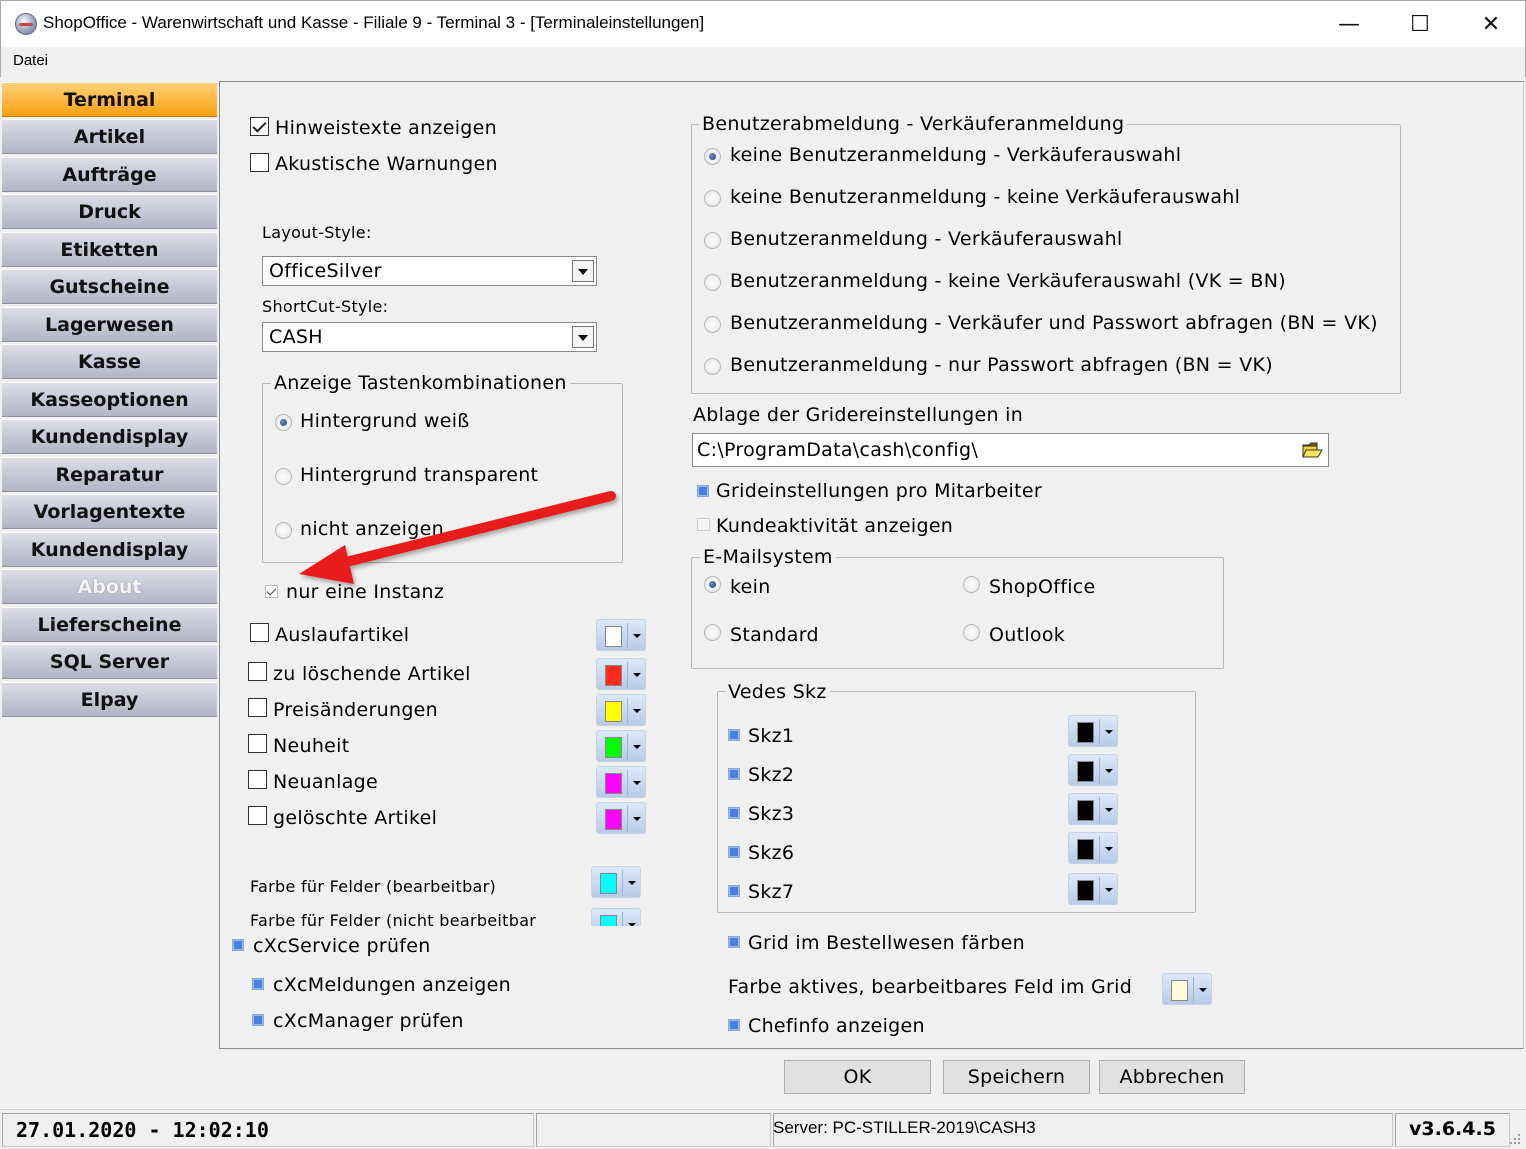 The height and width of the screenshot is (1149, 1526). What do you see at coordinates (325, 271) in the screenshot?
I see `layout-style-value: OfficeSilver` at bounding box center [325, 271].